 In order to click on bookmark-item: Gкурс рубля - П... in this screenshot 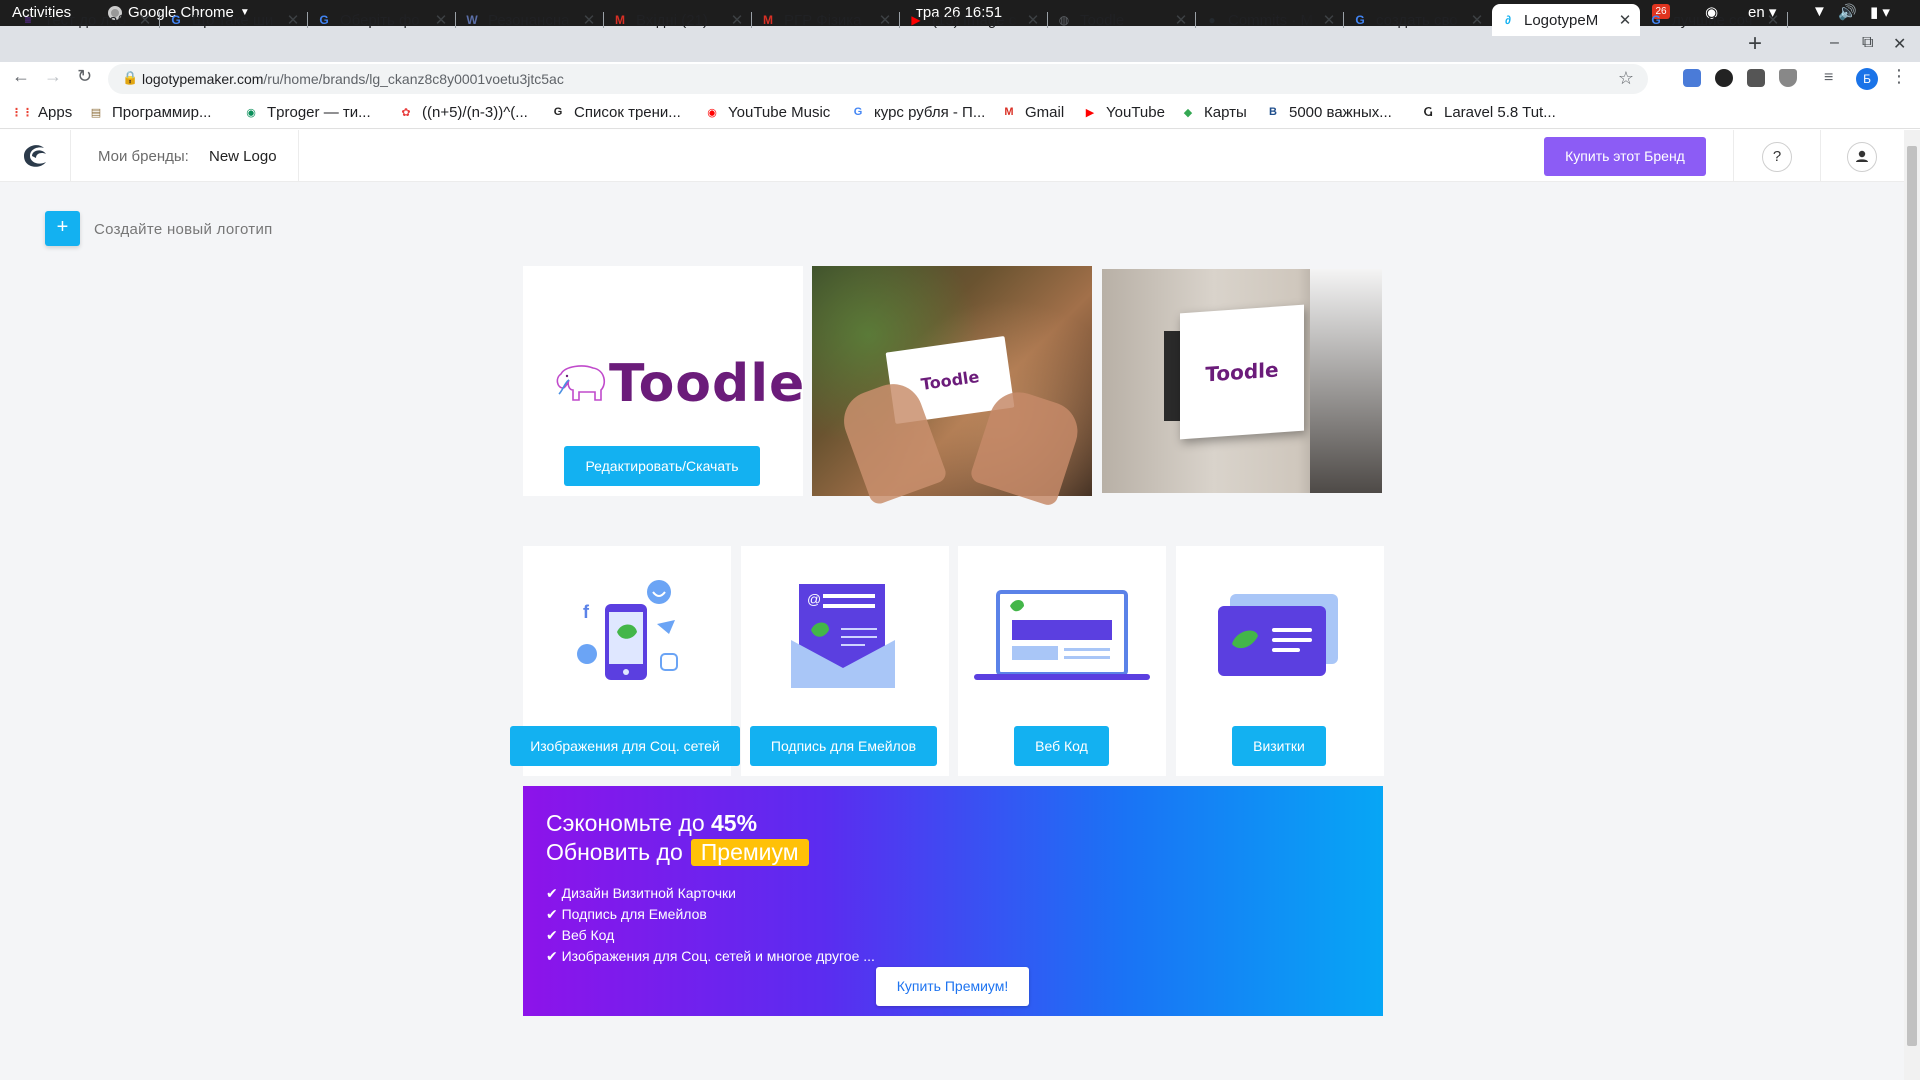, I will do `click(918, 112)`.